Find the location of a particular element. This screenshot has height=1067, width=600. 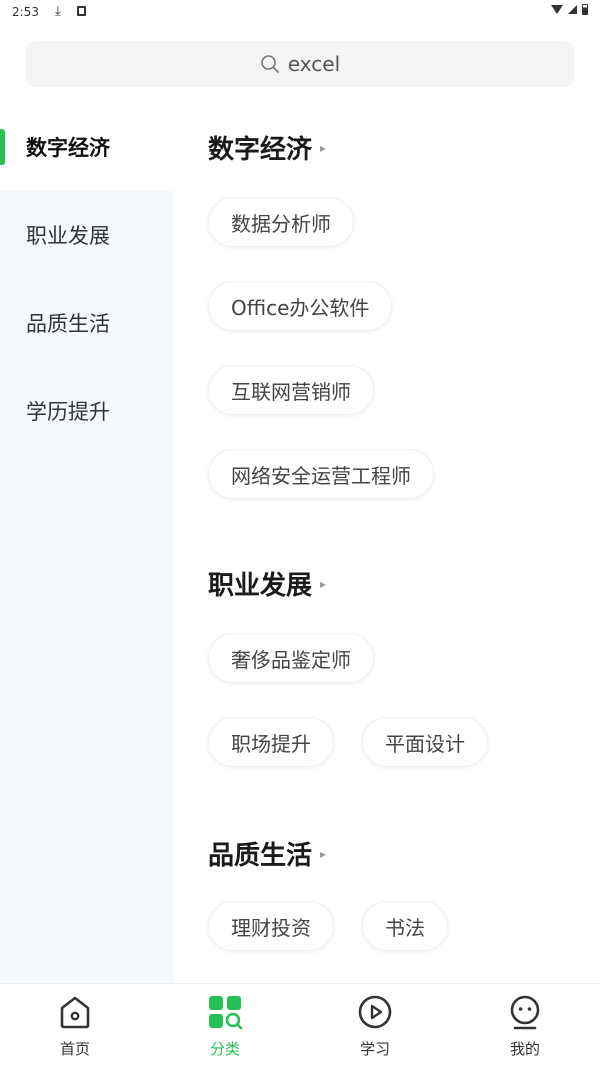

section-title-career-development: 职业发展 ▸ is located at coordinates (267, 583).